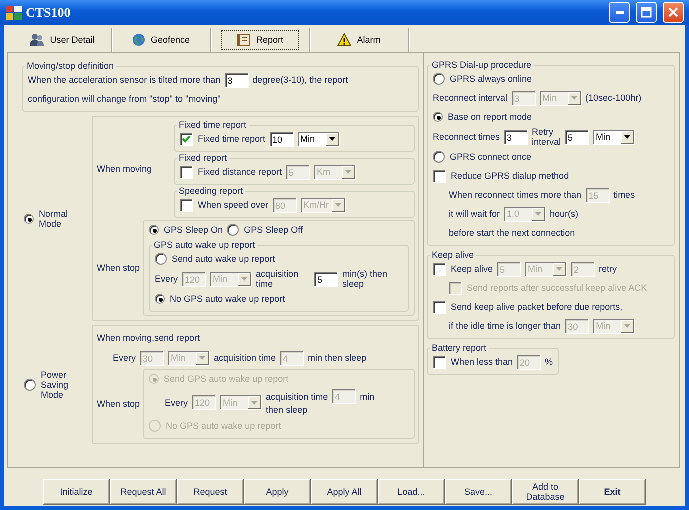 This screenshot has width=689, height=510. What do you see at coordinates (612, 492) in the screenshot?
I see `push-button: Exit` at bounding box center [612, 492].